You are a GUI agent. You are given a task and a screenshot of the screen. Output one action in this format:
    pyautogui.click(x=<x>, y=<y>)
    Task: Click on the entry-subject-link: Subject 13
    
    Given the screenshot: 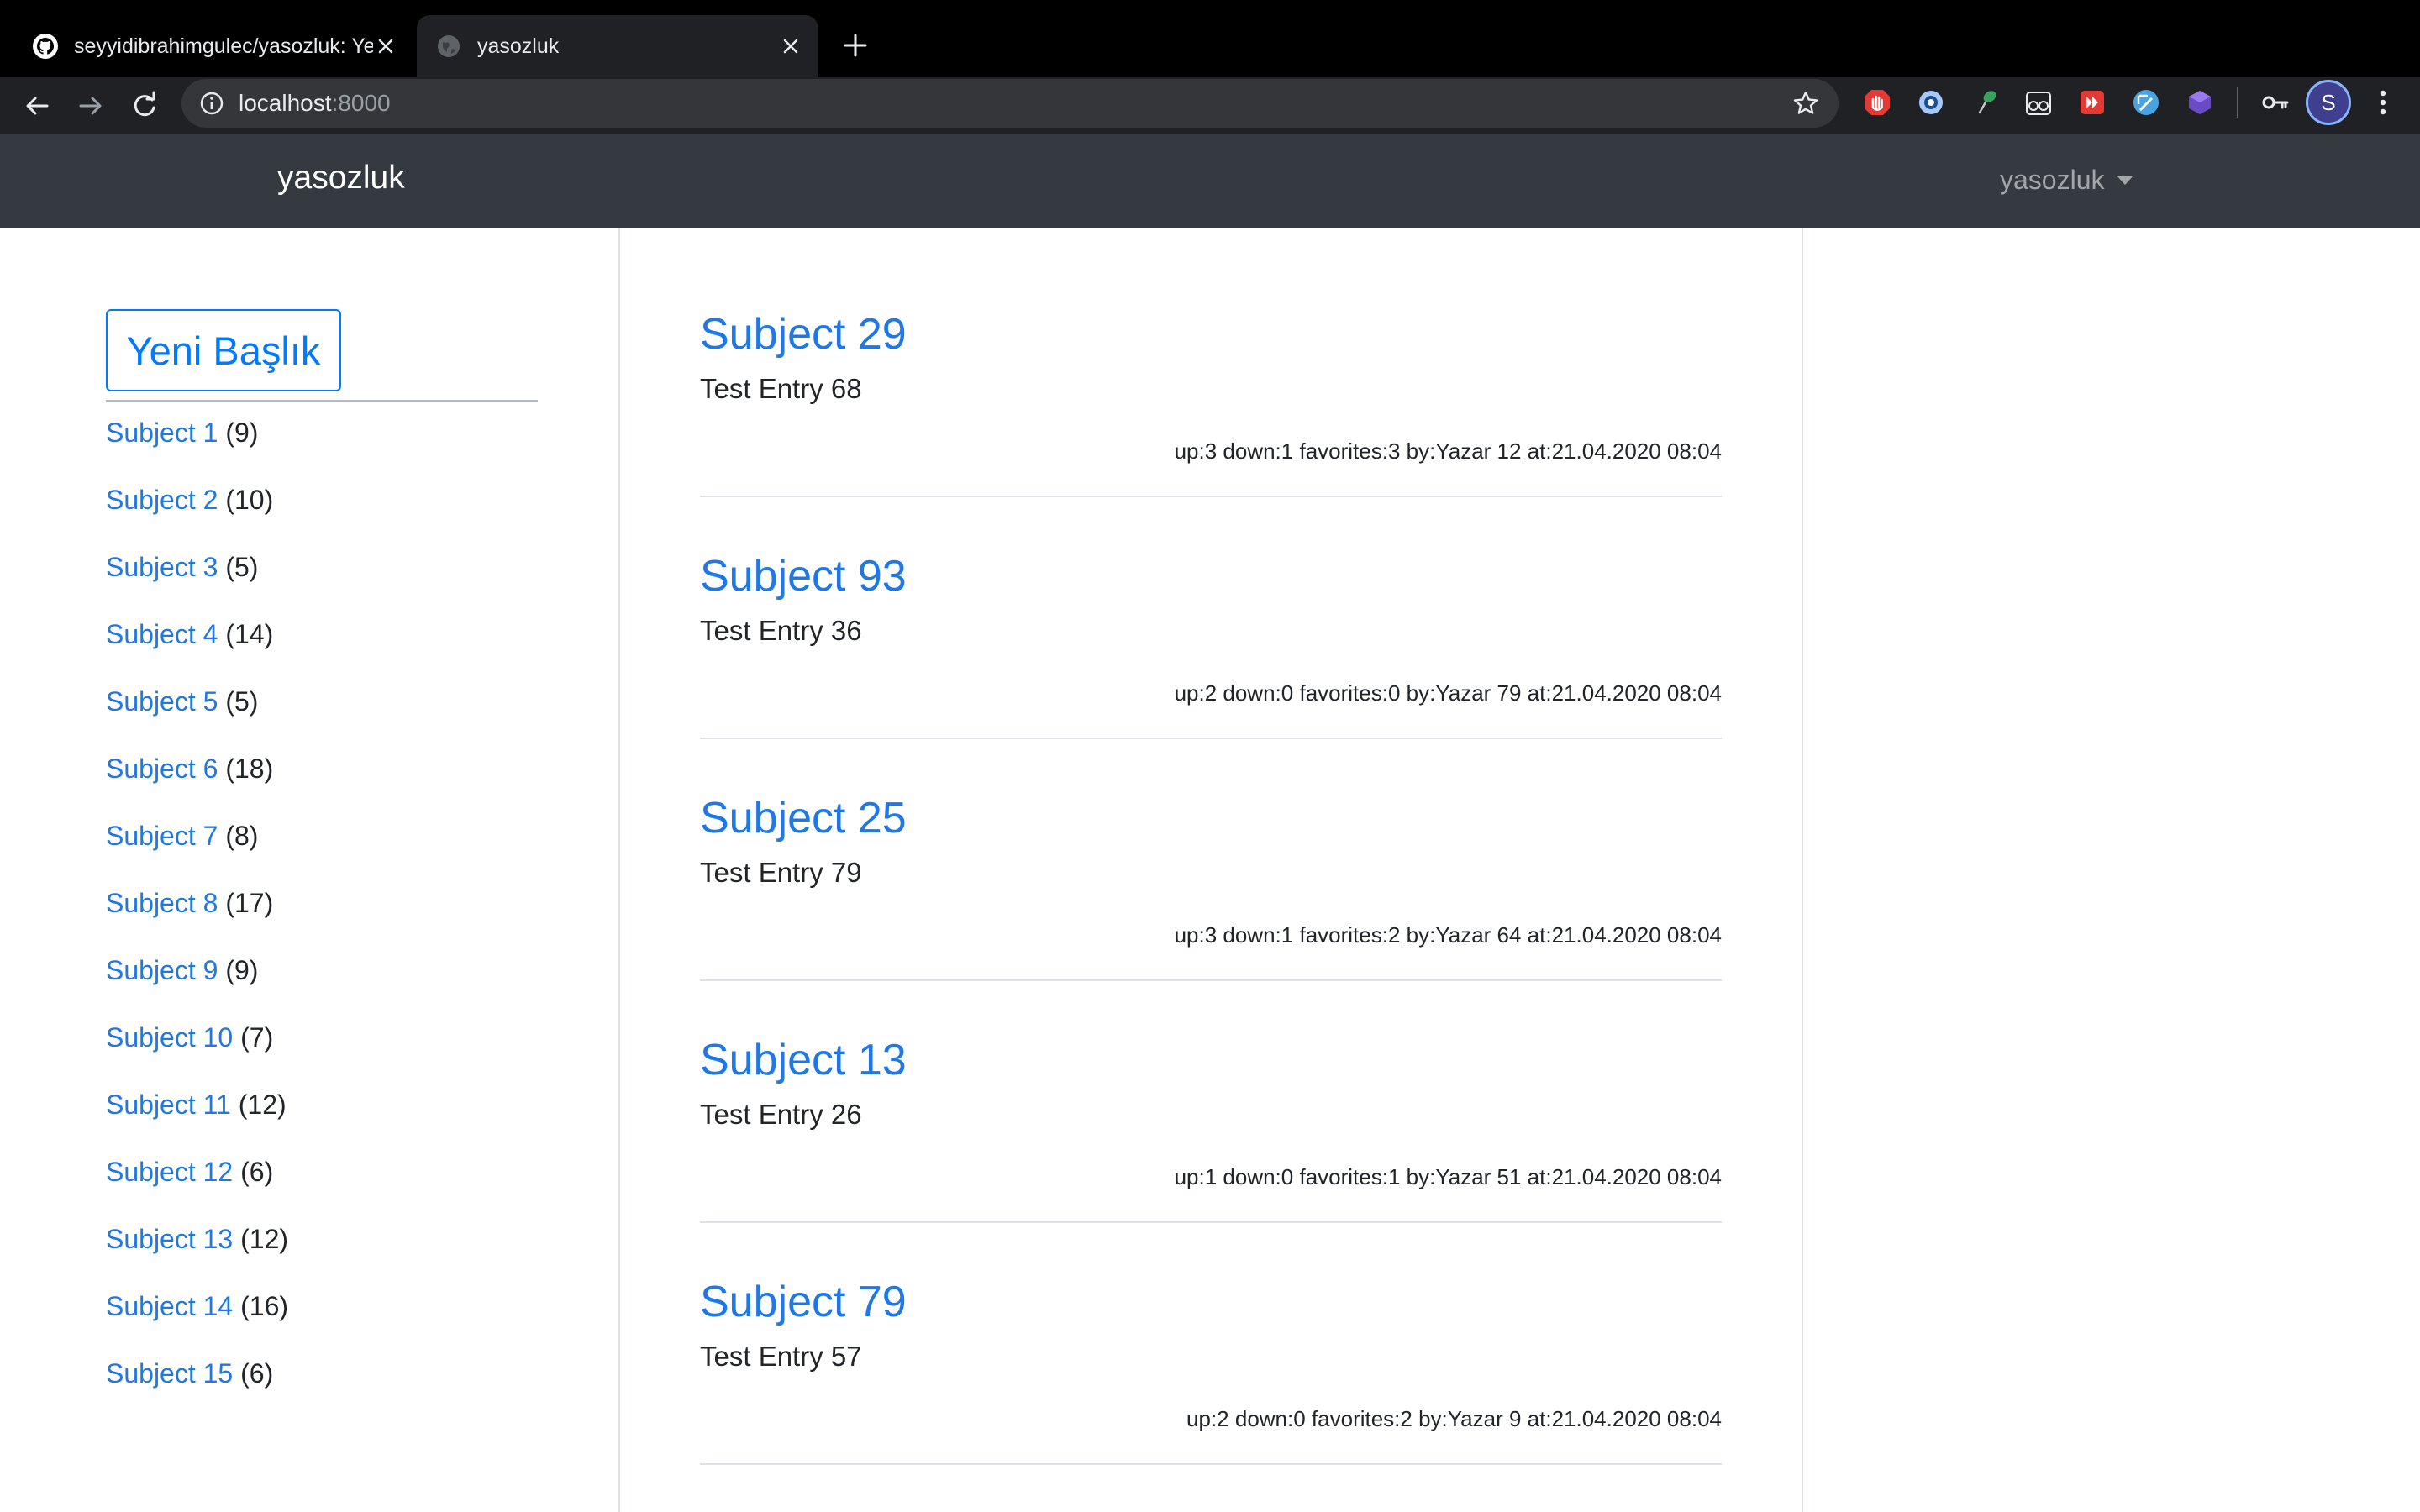 What is the action you would take?
    pyautogui.click(x=803, y=1060)
    